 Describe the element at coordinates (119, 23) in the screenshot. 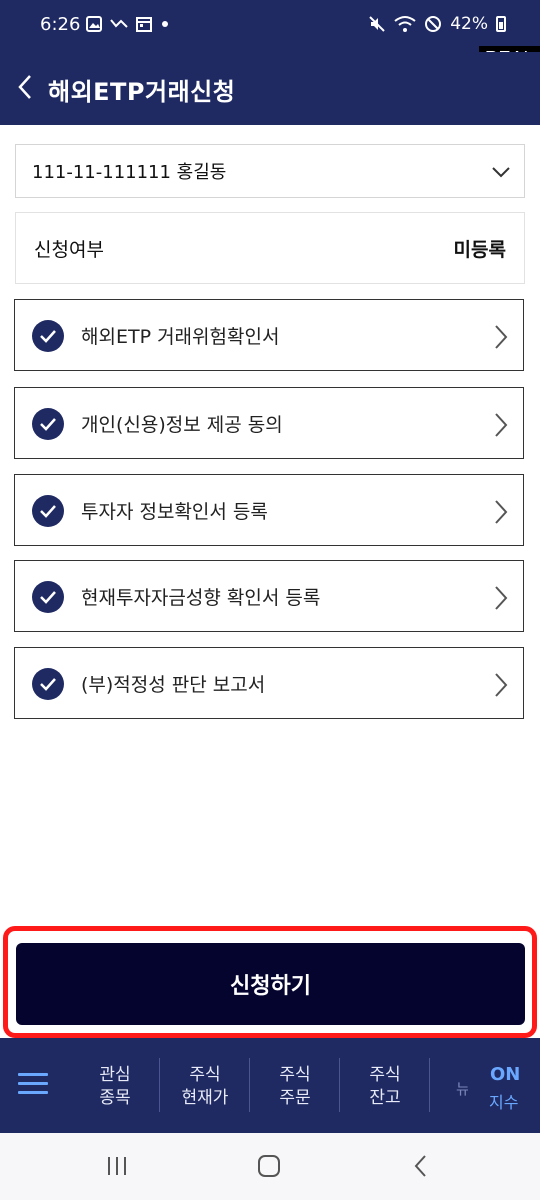

I see `missed-call-icon` at that location.